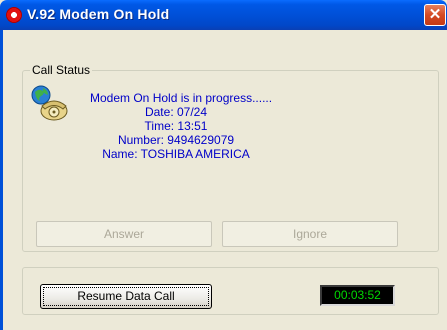  What do you see at coordinates (176, 154) in the screenshot?
I see `caller-name: Name: TOSHIBA AMERICA` at bounding box center [176, 154].